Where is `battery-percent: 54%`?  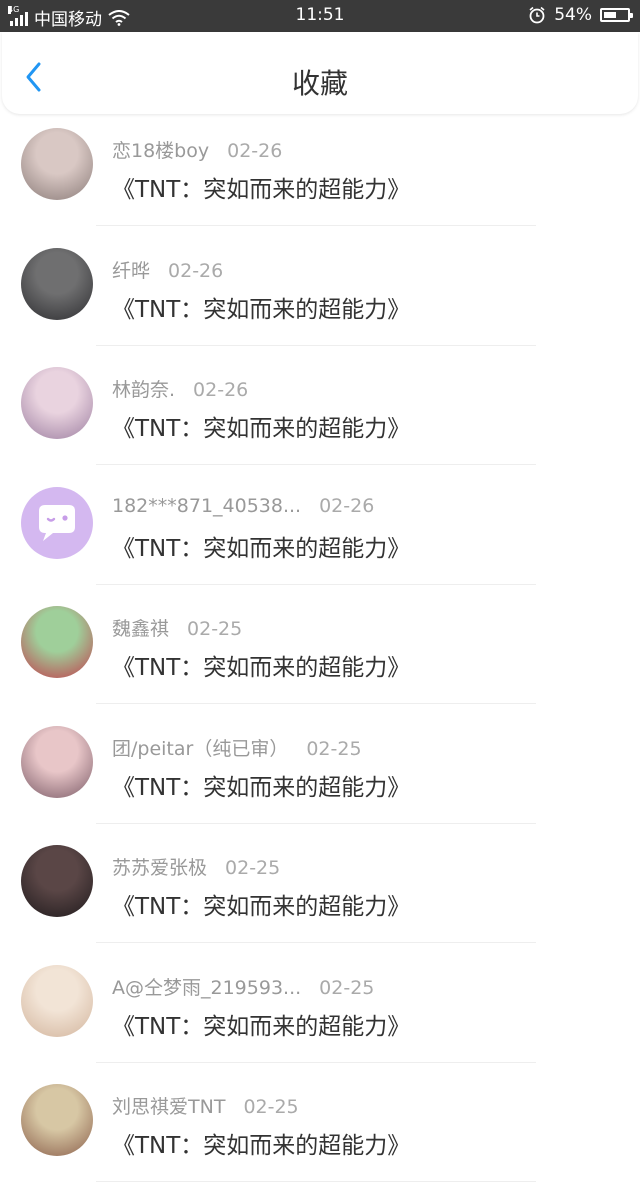 battery-percent: 54% is located at coordinates (573, 15).